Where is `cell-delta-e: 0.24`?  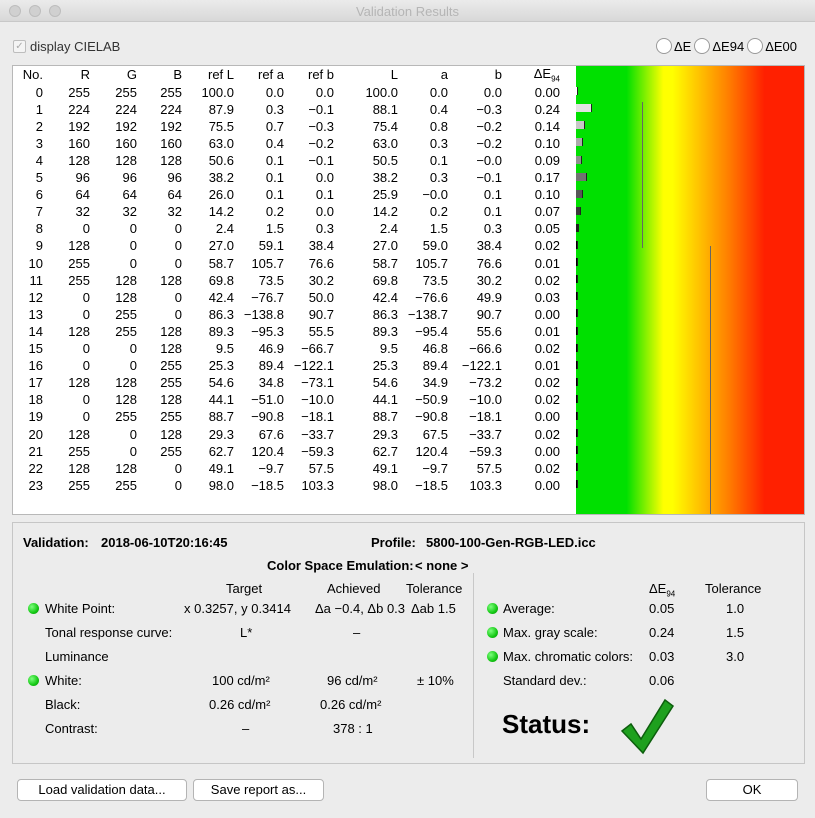 cell-delta-e: 0.24 is located at coordinates (547, 109).